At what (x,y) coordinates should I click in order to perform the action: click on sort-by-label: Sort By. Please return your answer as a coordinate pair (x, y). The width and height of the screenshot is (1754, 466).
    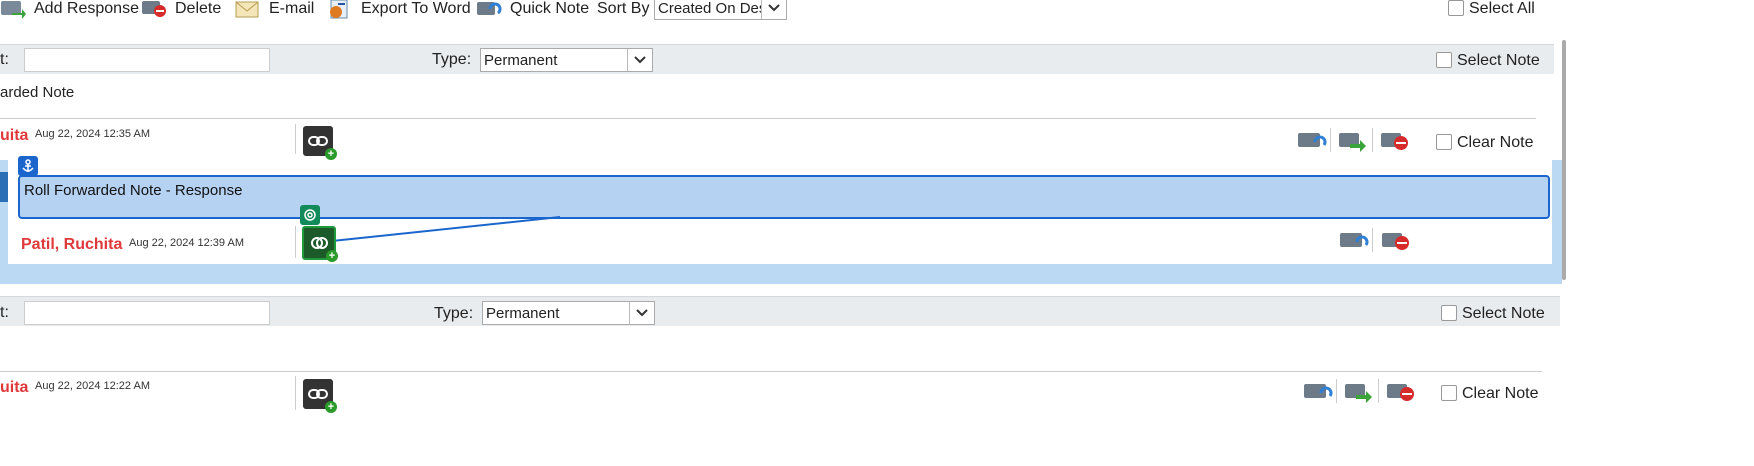
    Looking at the image, I should click on (623, 8).